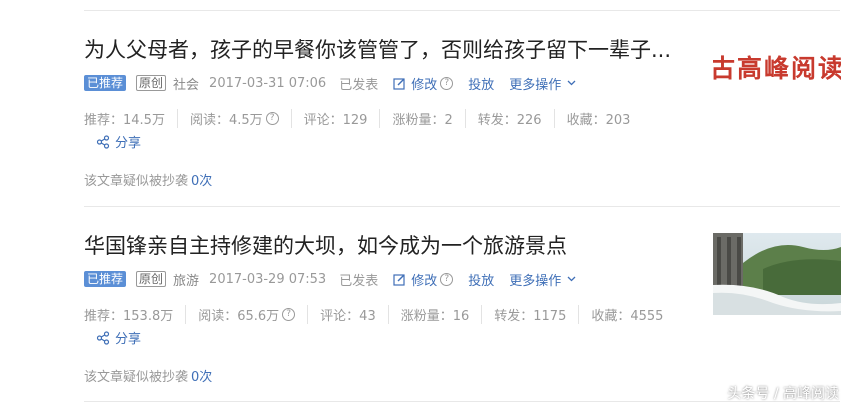 Image resolution: width=849 pixels, height=407 pixels. I want to click on watermark: 头条号 / 高峰阅读, so click(783, 394).